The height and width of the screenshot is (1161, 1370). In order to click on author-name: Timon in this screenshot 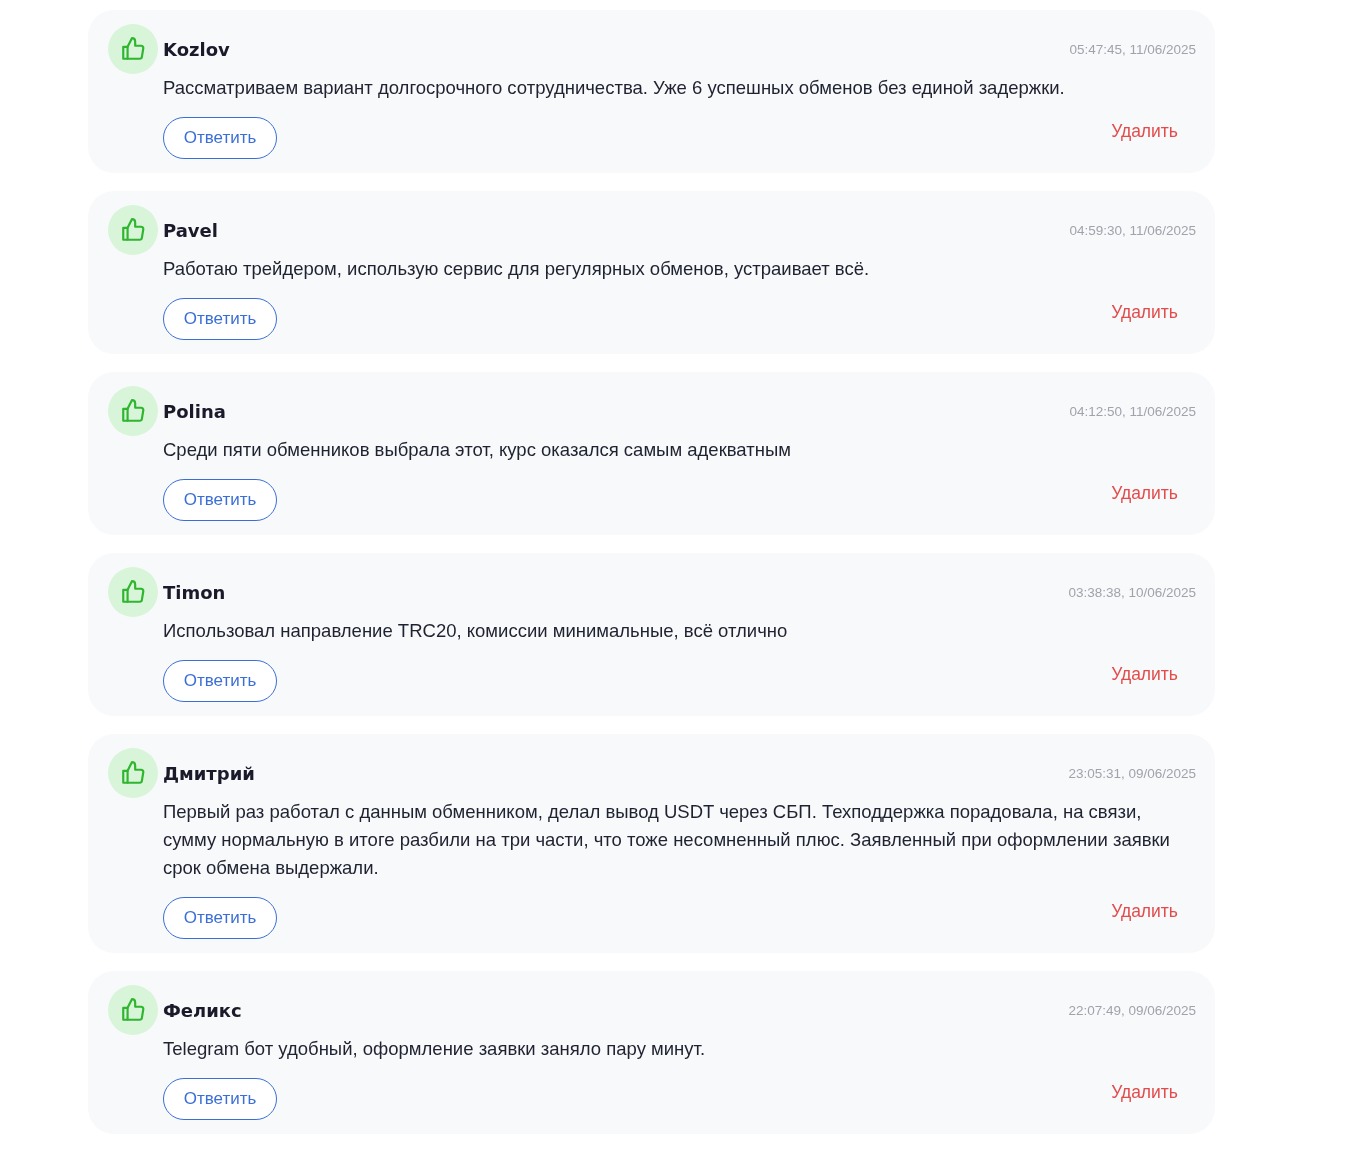, I will do `click(194, 592)`.